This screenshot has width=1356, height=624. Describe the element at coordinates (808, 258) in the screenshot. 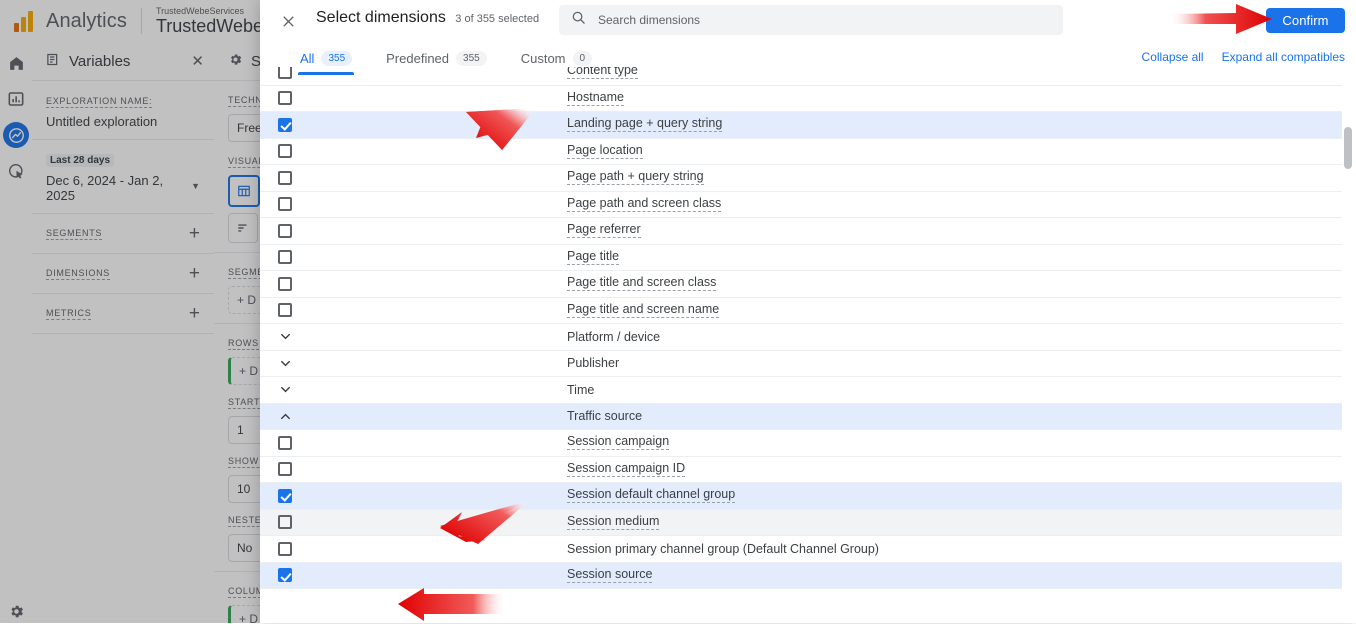

I see `dimension-row: Page title` at that location.